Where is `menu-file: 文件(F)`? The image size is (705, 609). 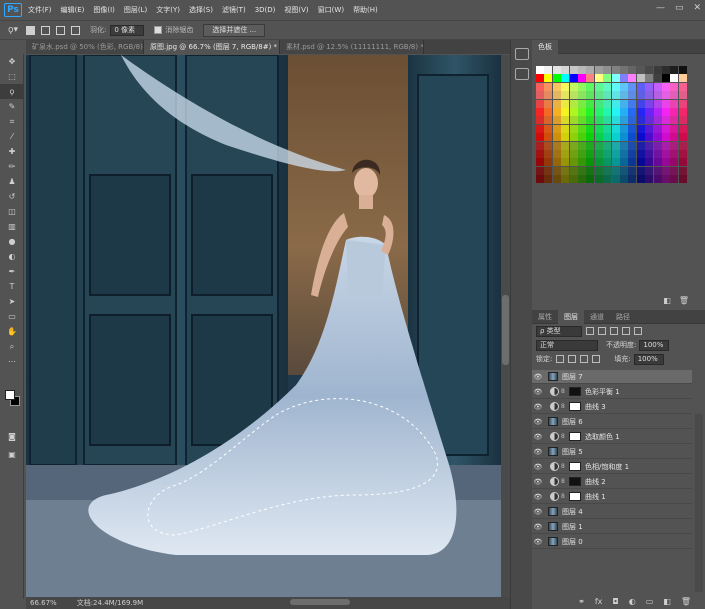 menu-file: 文件(F) is located at coordinates (40, 10).